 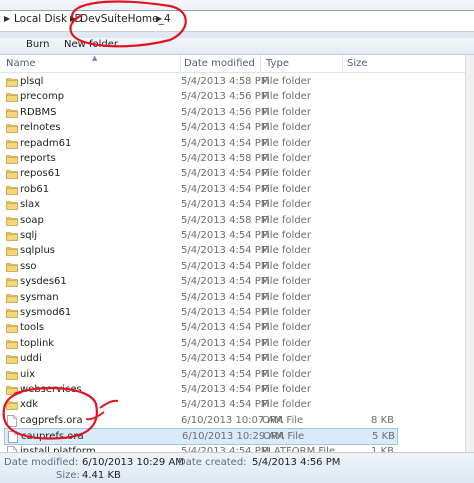 What do you see at coordinates (40, 174) in the screenshot?
I see `file-name: repos61` at bounding box center [40, 174].